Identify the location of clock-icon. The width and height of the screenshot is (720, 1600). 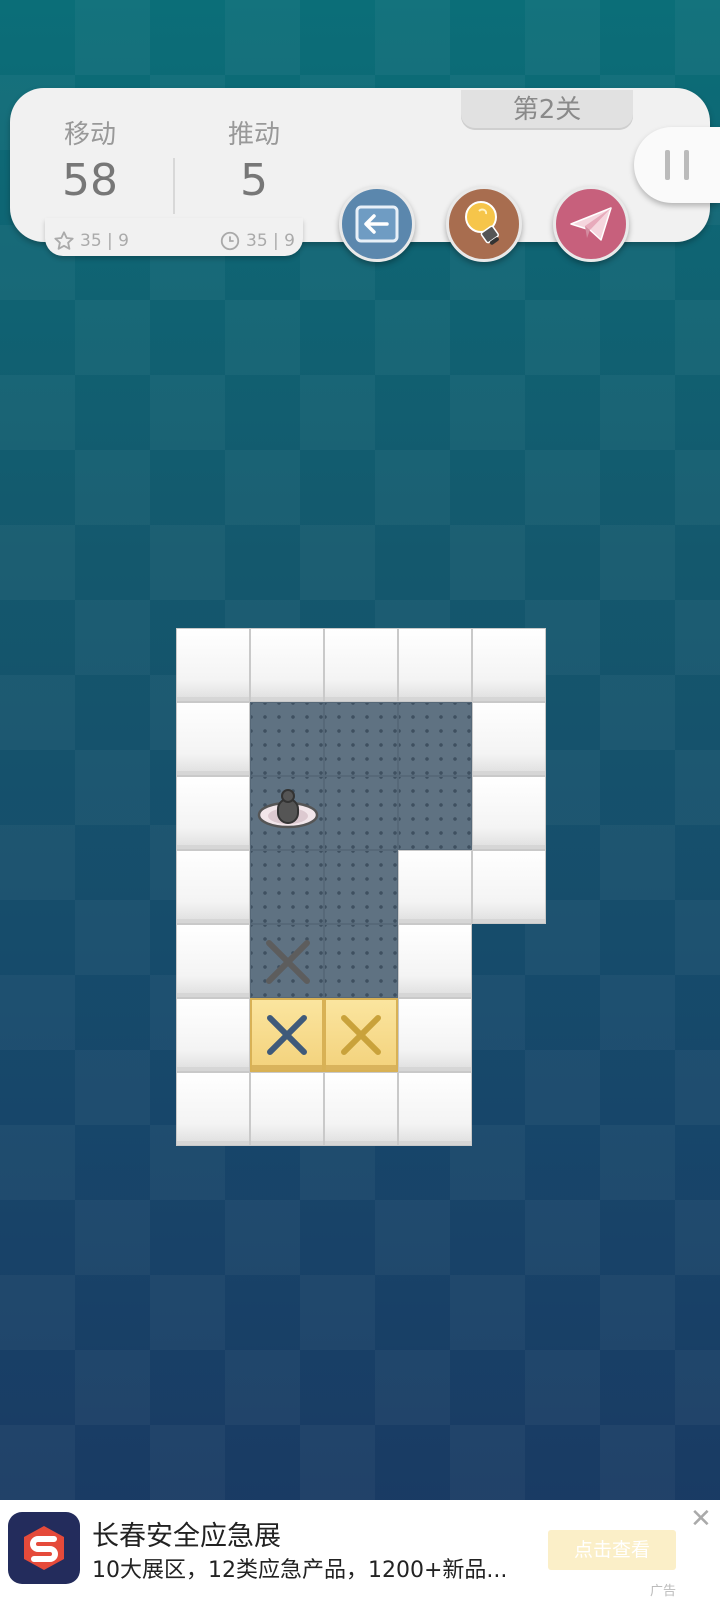
(230, 241).